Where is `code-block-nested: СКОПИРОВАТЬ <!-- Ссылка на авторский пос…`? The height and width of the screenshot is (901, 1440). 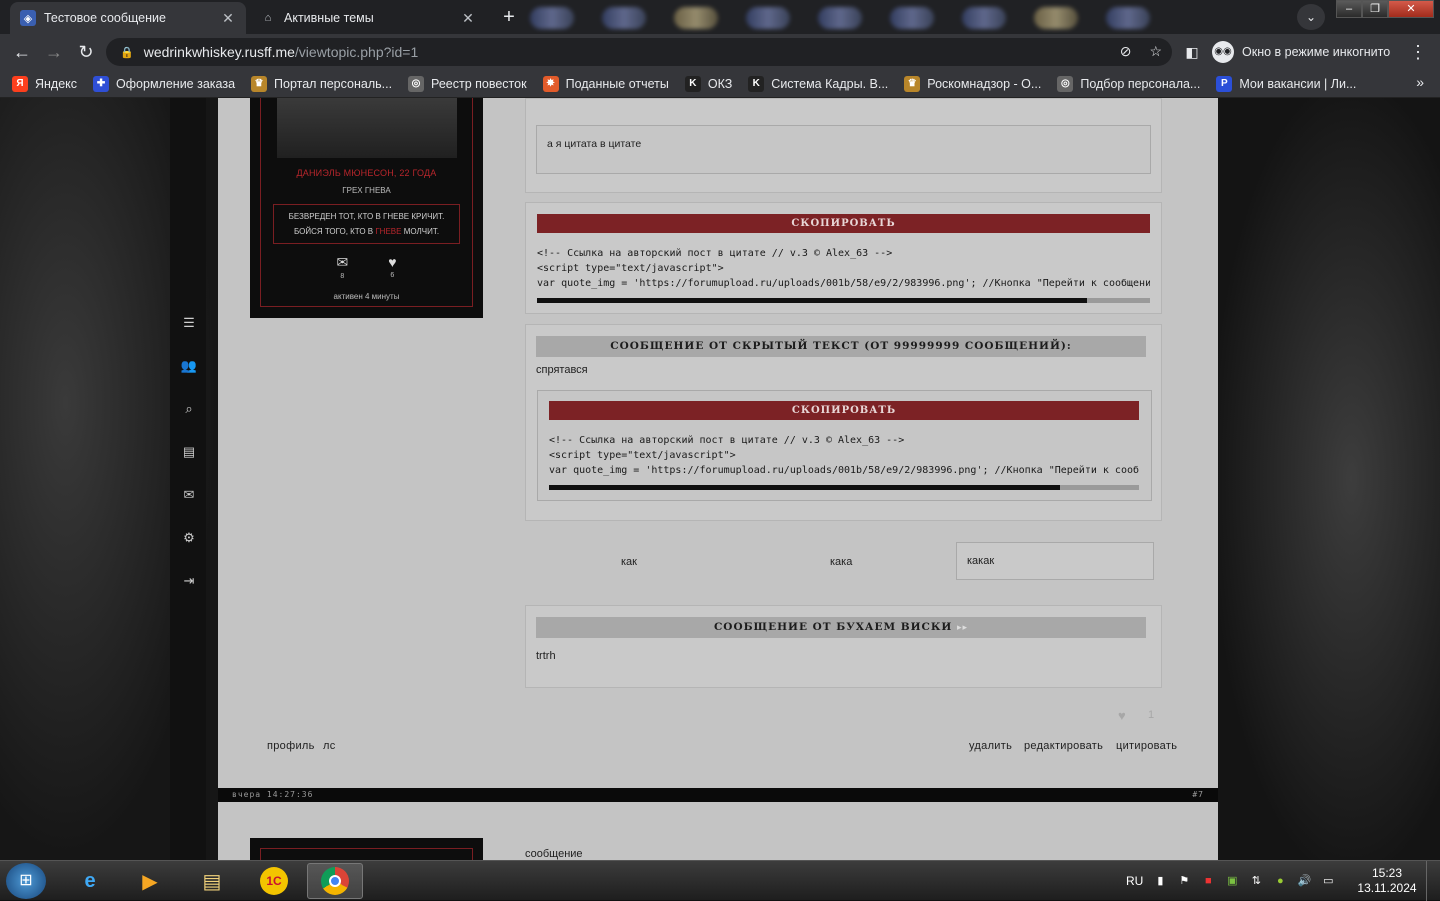 code-block-nested: СКОПИРОВАТЬ <!-- Ссылка на авторский пос… is located at coordinates (844, 445).